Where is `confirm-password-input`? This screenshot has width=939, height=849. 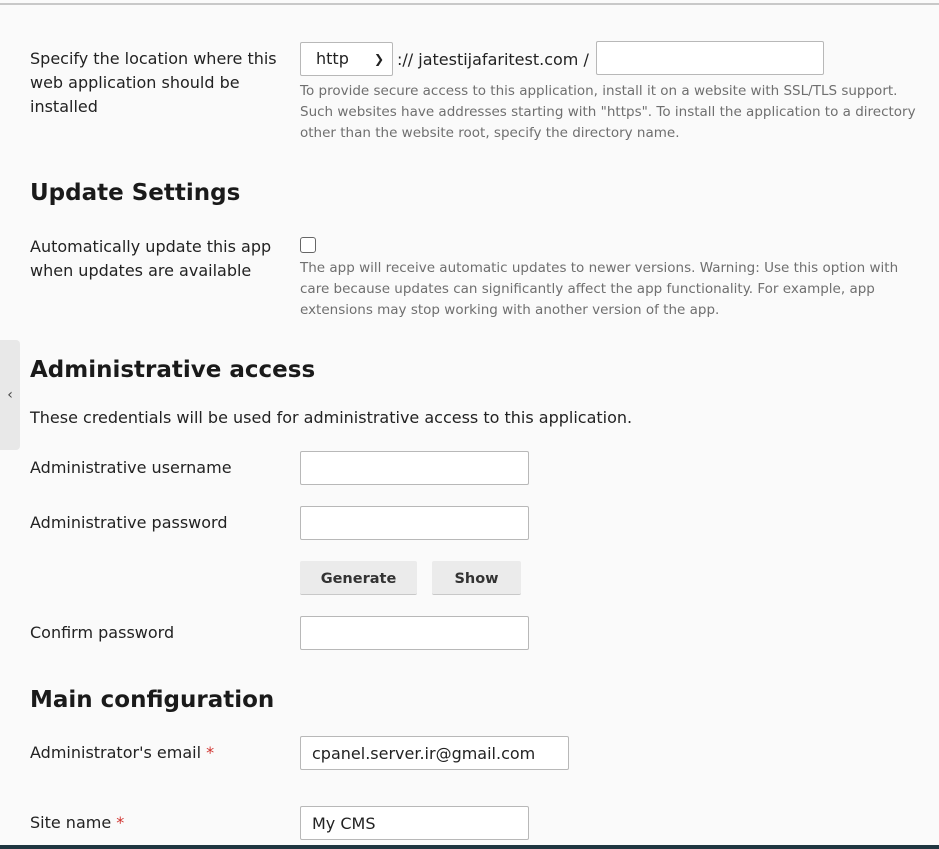
confirm-password-input is located at coordinates (414, 633).